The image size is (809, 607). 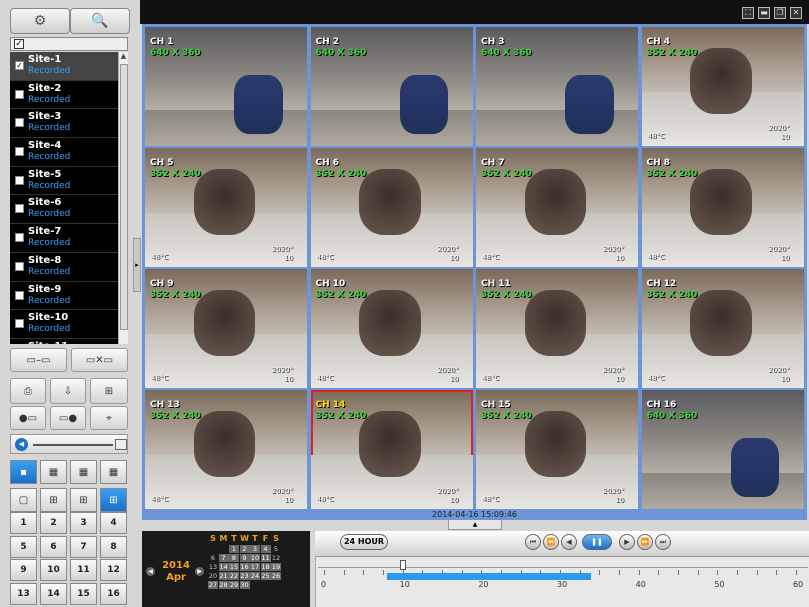 I want to click on channel-button: 5, so click(x=23, y=546).